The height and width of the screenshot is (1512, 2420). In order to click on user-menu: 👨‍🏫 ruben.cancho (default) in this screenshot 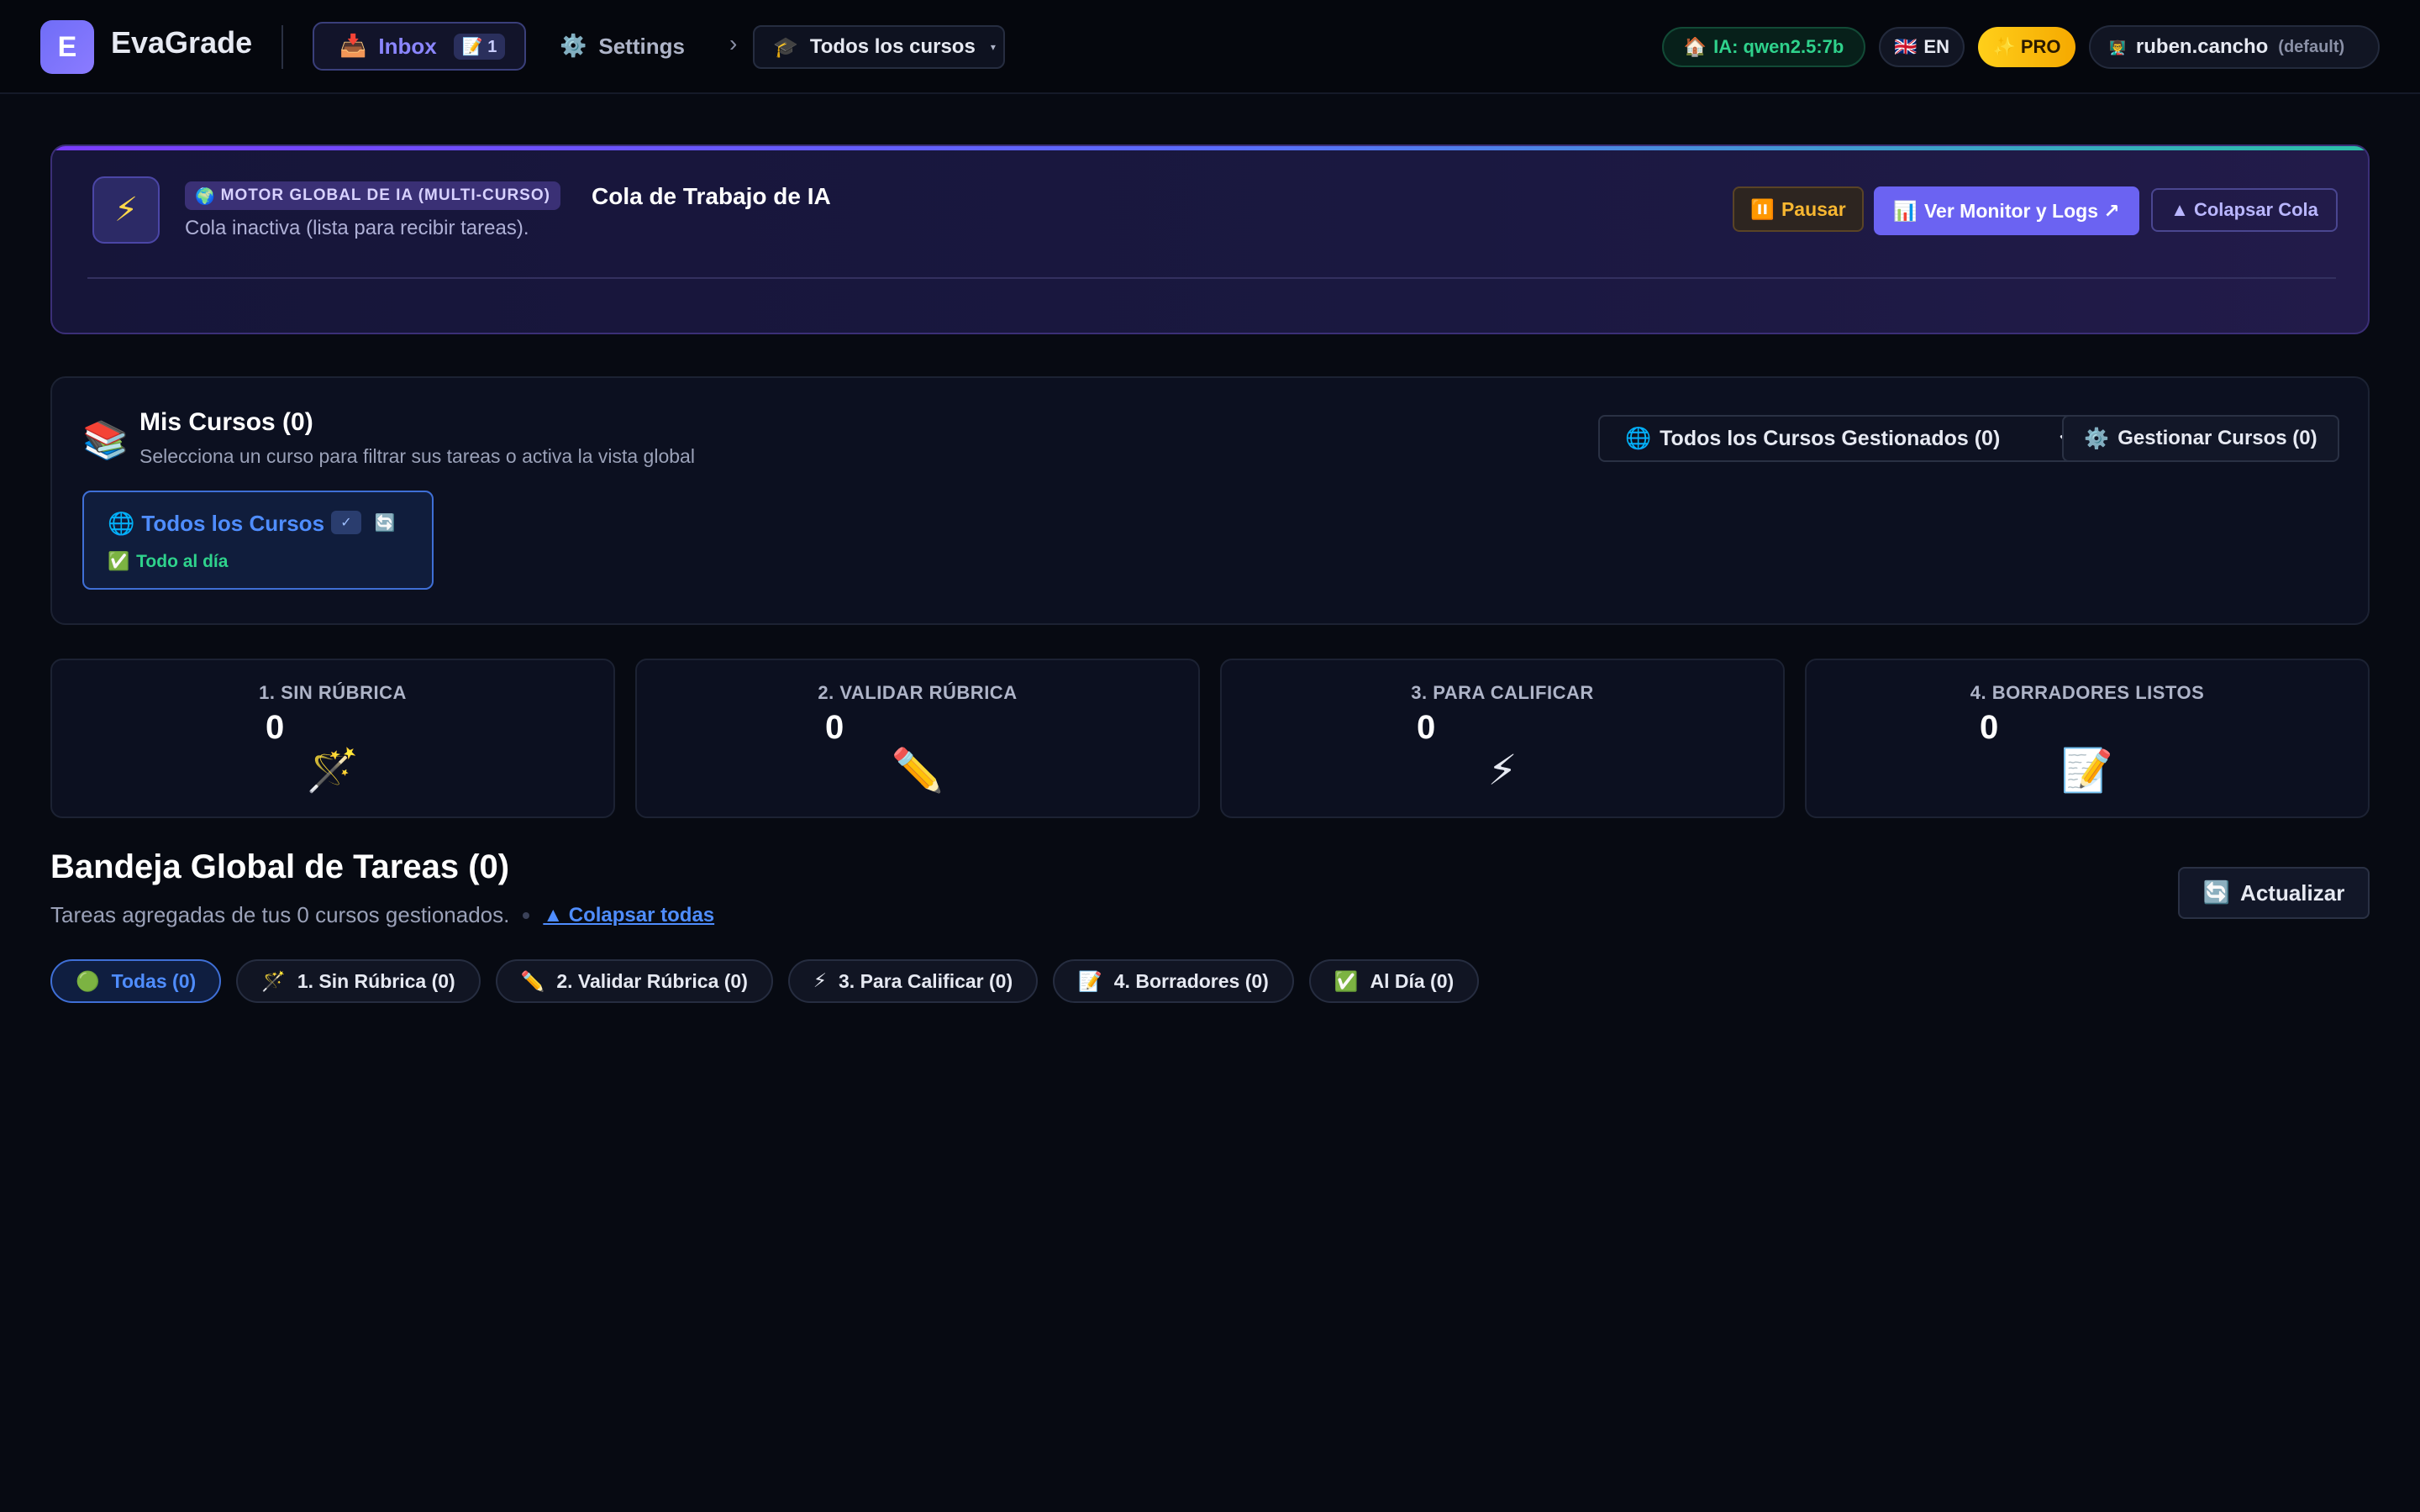, I will do `click(2234, 47)`.